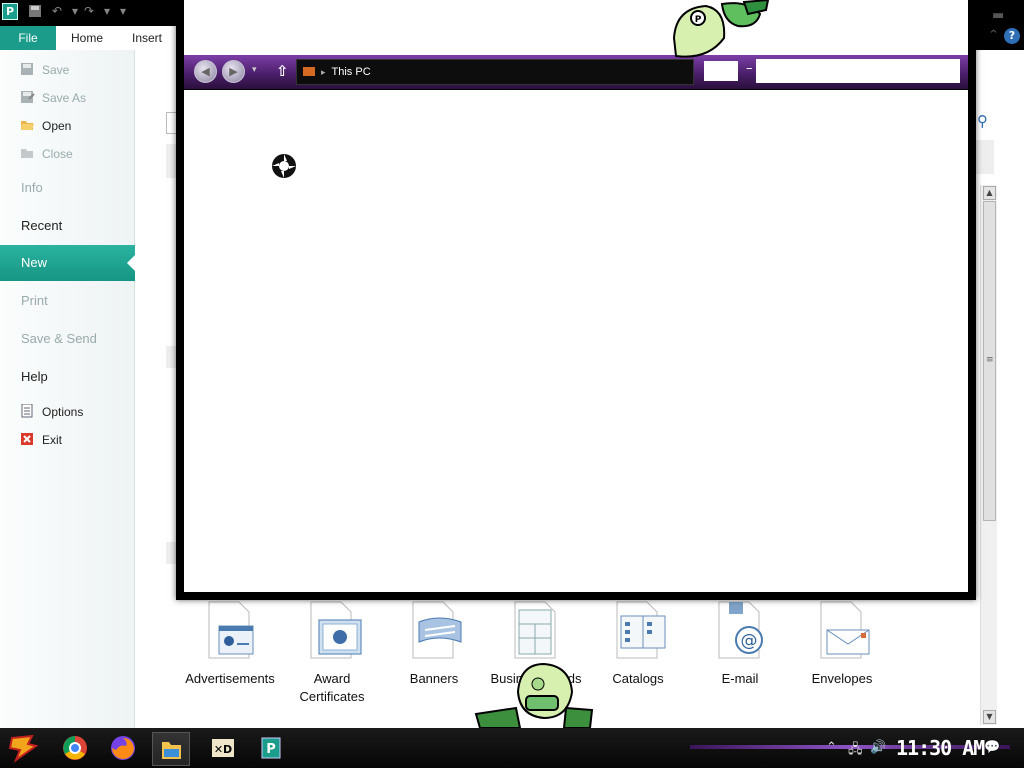  Describe the element at coordinates (992, 747) in the screenshot. I see `notifications-icon: 💬` at that location.